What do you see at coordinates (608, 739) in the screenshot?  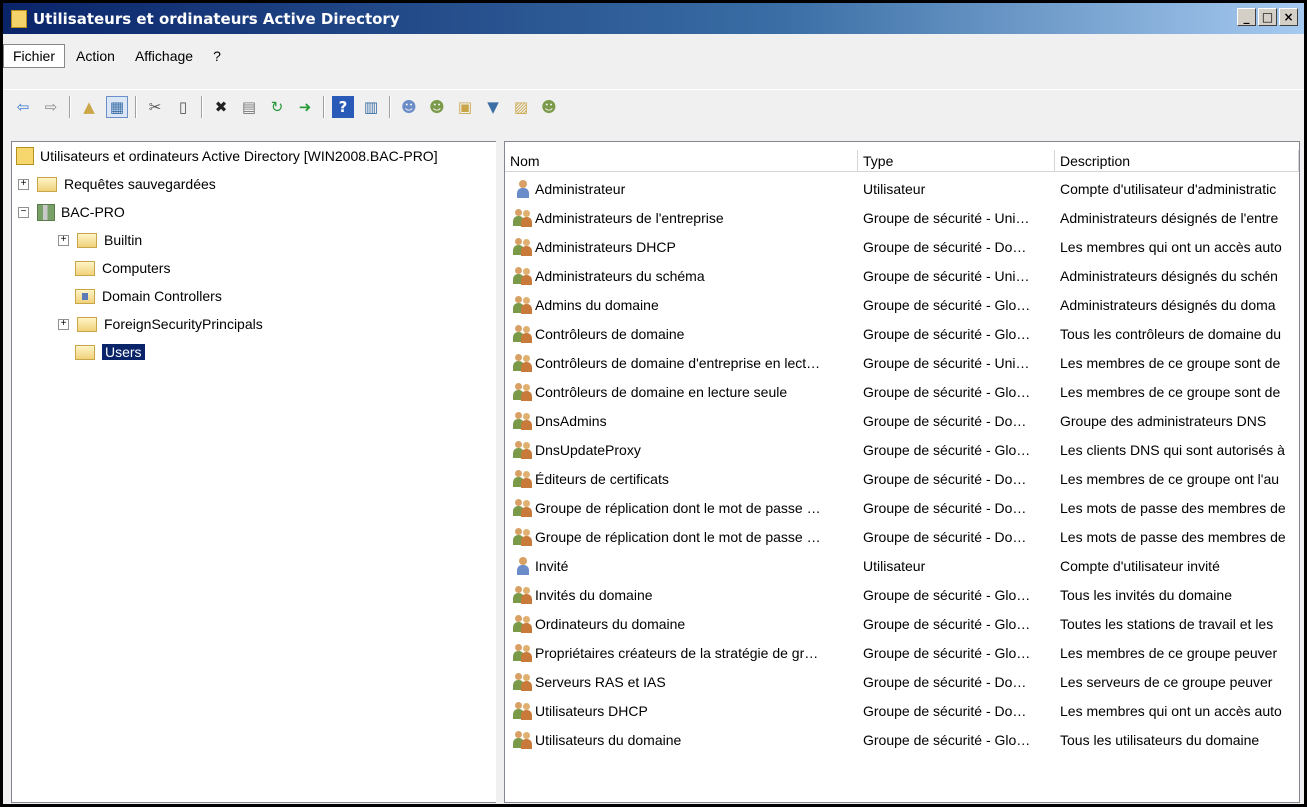 I see `object-name: Utilisateurs du domaine` at bounding box center [608, 739].